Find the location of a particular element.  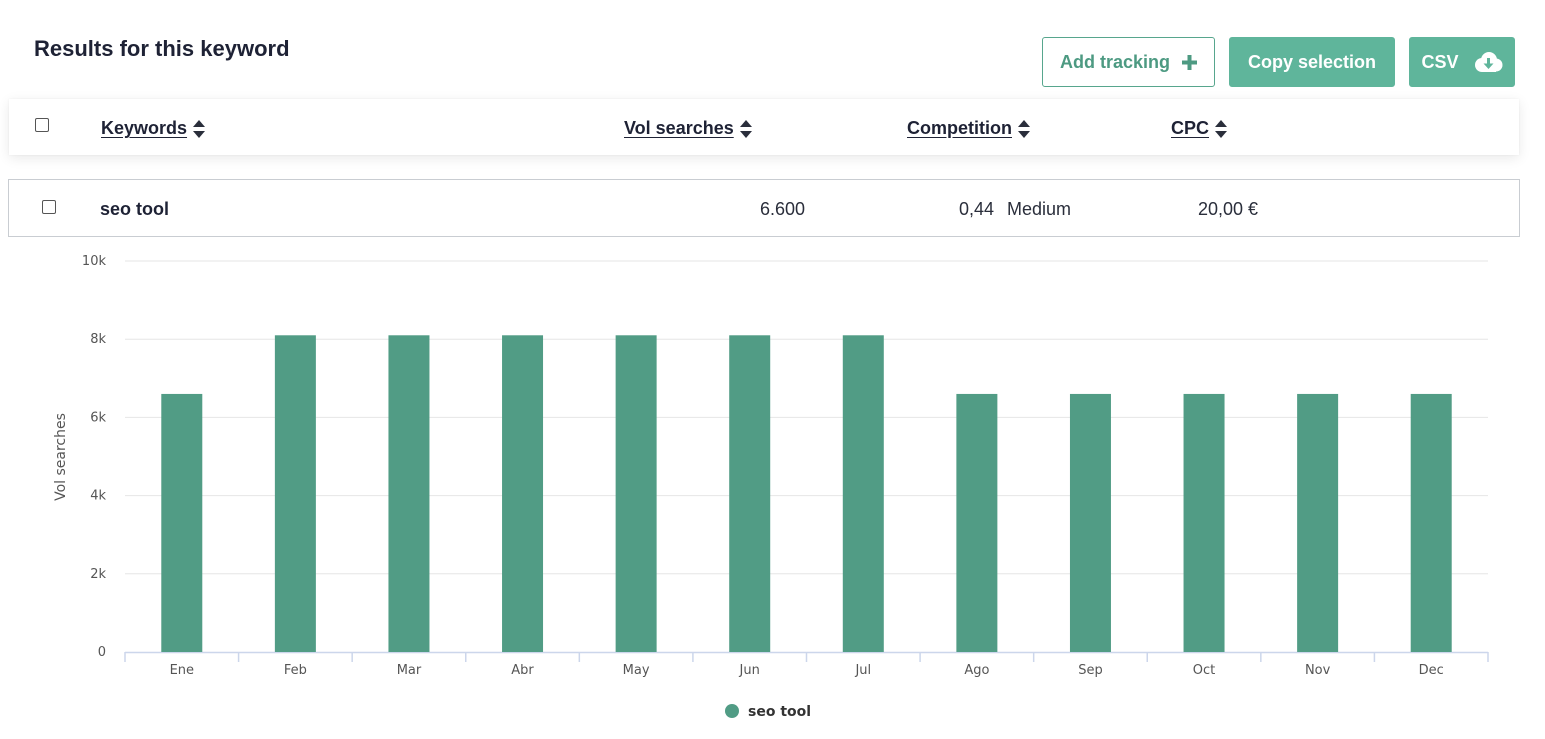

column-label: Vol searches is located at coordinates (679, 128).